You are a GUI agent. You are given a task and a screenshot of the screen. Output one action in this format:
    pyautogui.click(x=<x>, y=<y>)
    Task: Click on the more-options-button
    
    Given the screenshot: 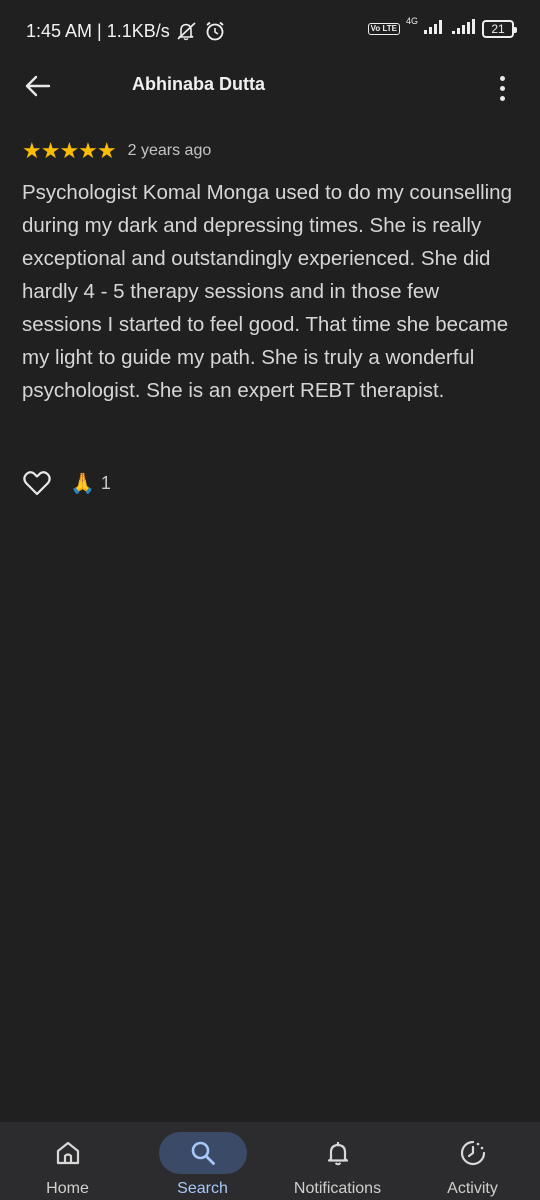 What is the action you would take?
    pyautogui.click(x=502, y=88)
    